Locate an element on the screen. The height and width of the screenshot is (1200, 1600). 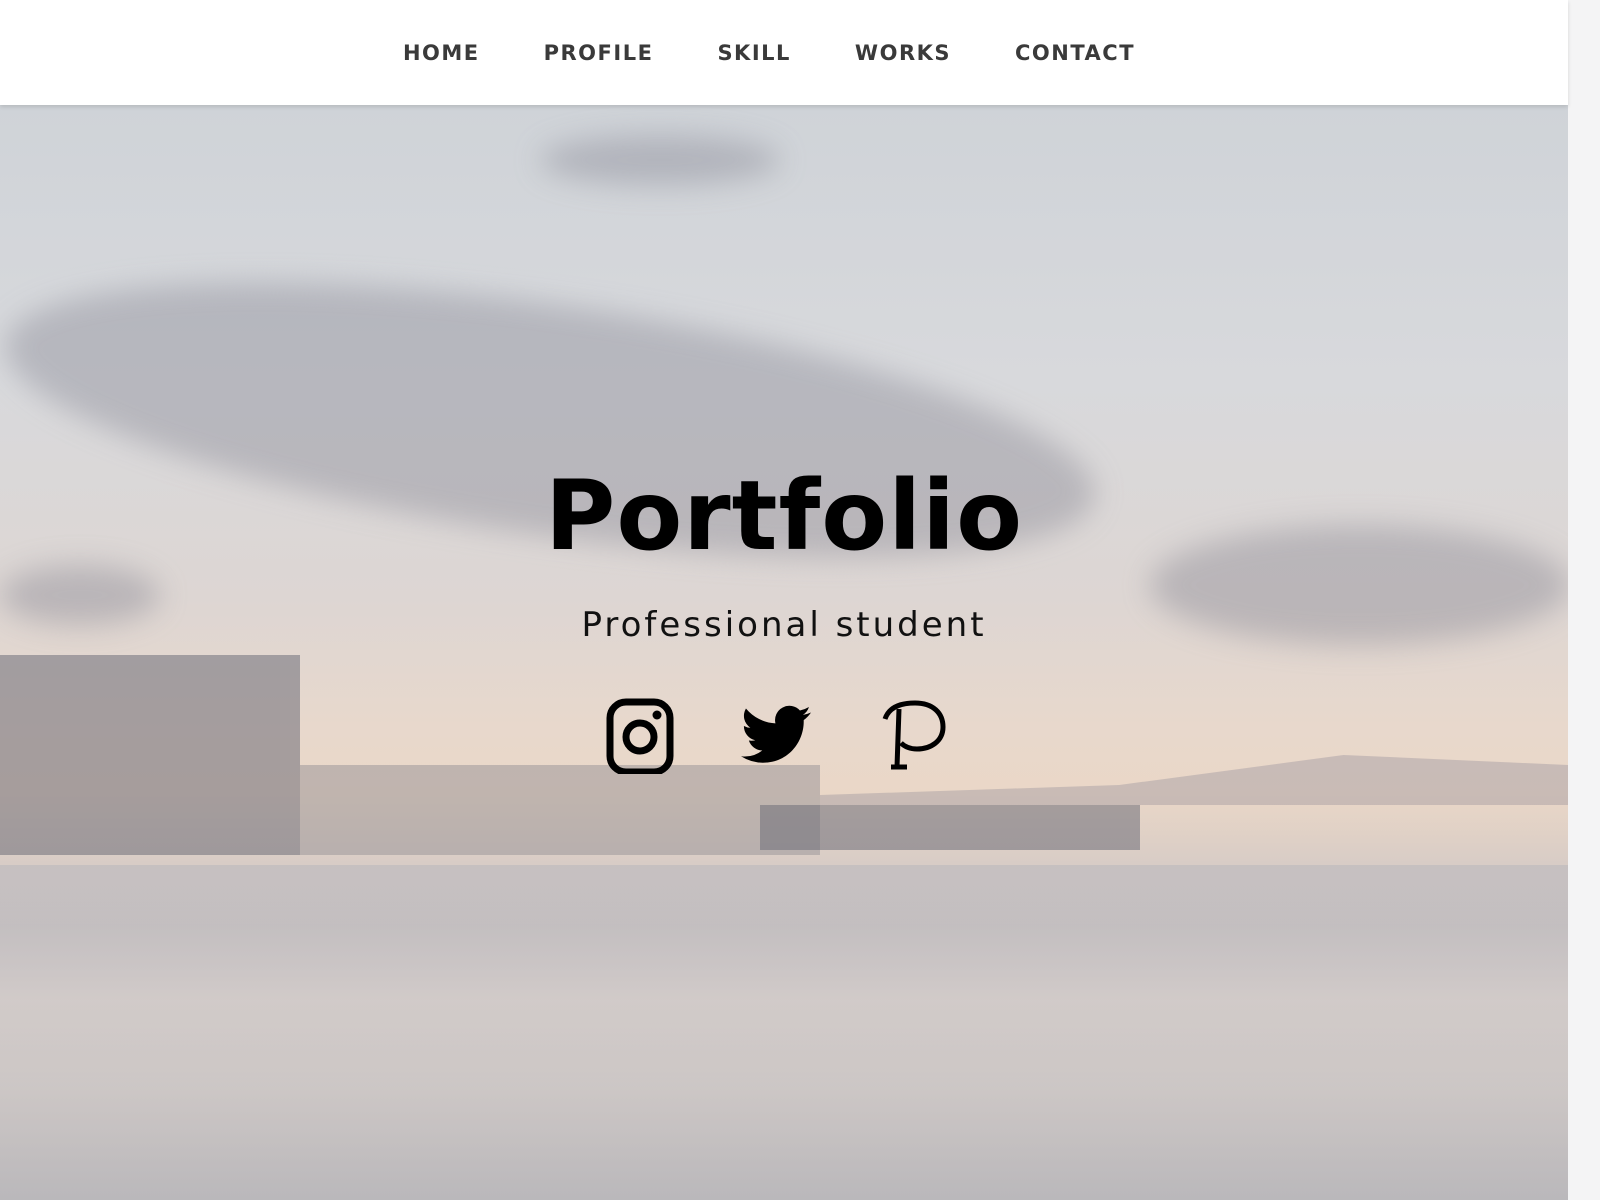
site-header: HOME PROFILE SKILL WORKS CONTACT is located at coordinates (784, 52).